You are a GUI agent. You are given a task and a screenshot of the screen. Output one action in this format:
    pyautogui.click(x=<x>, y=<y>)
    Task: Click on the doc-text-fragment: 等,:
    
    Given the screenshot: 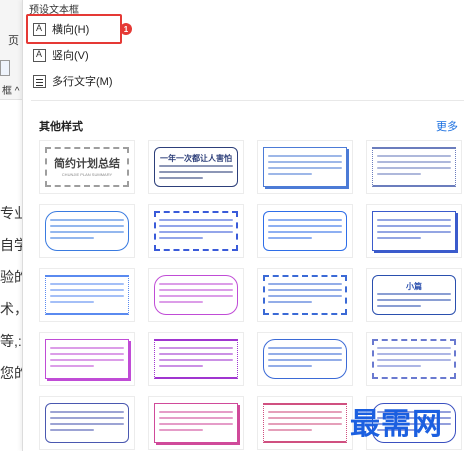 What is the action you would take?
    pyautogui.click(x=11, y=341)
    